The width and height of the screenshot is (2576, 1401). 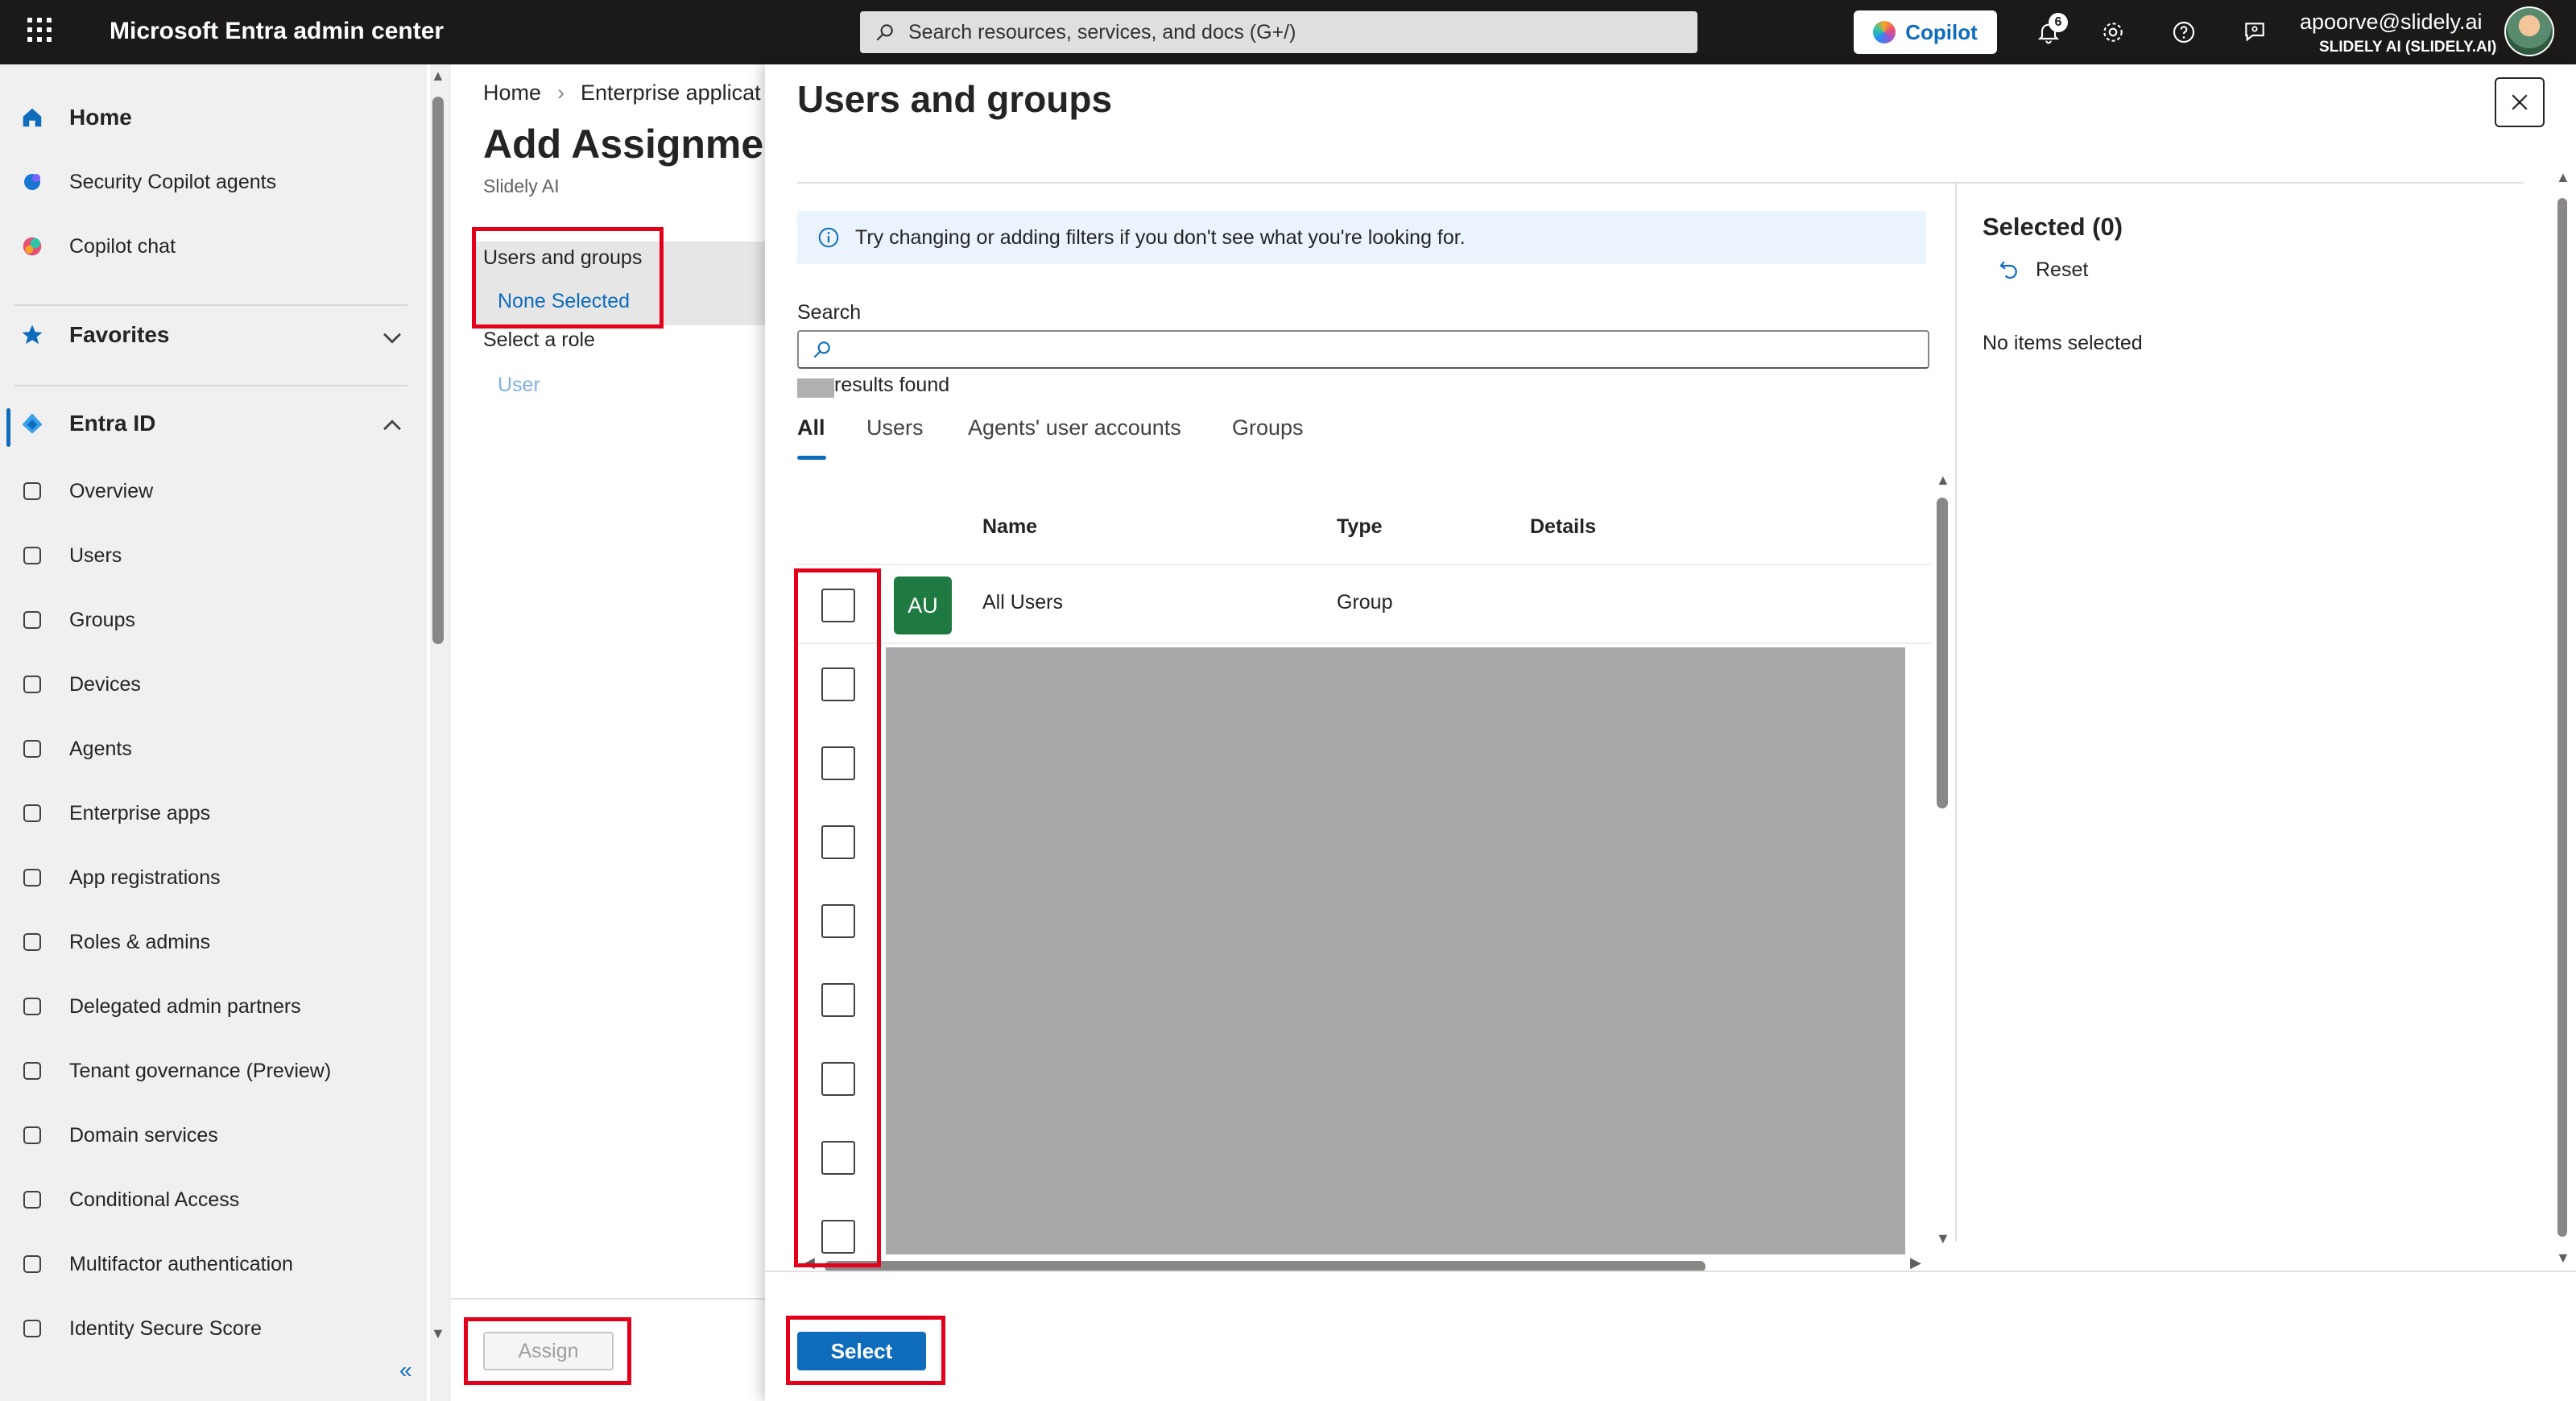 What do you see at coordinates (2008, 270) in the screenshot?
I see `undo-icon` at bounding box center [2008, 270].